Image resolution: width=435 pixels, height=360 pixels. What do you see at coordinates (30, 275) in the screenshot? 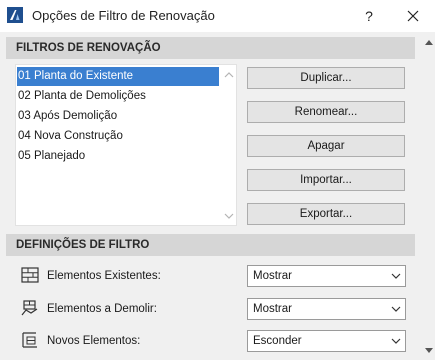
I see `existing-elements-icon` at bounding box center [30, 275].